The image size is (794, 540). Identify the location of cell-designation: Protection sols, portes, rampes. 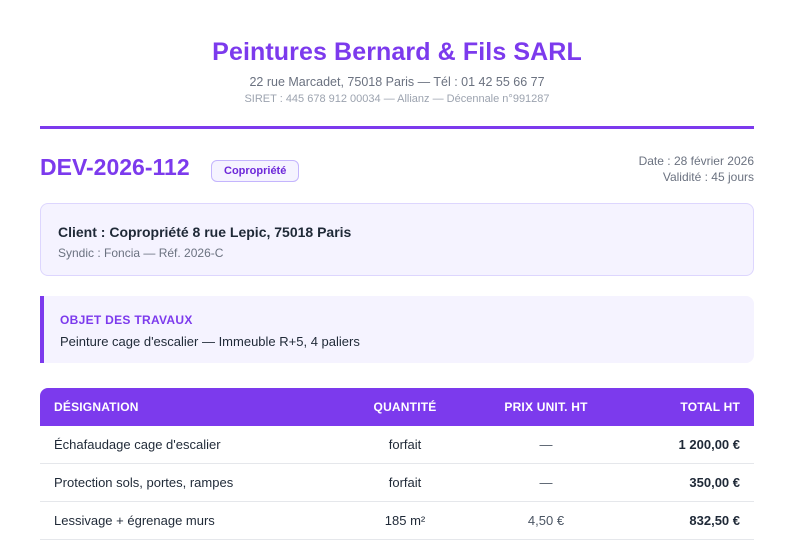
(144, 482).